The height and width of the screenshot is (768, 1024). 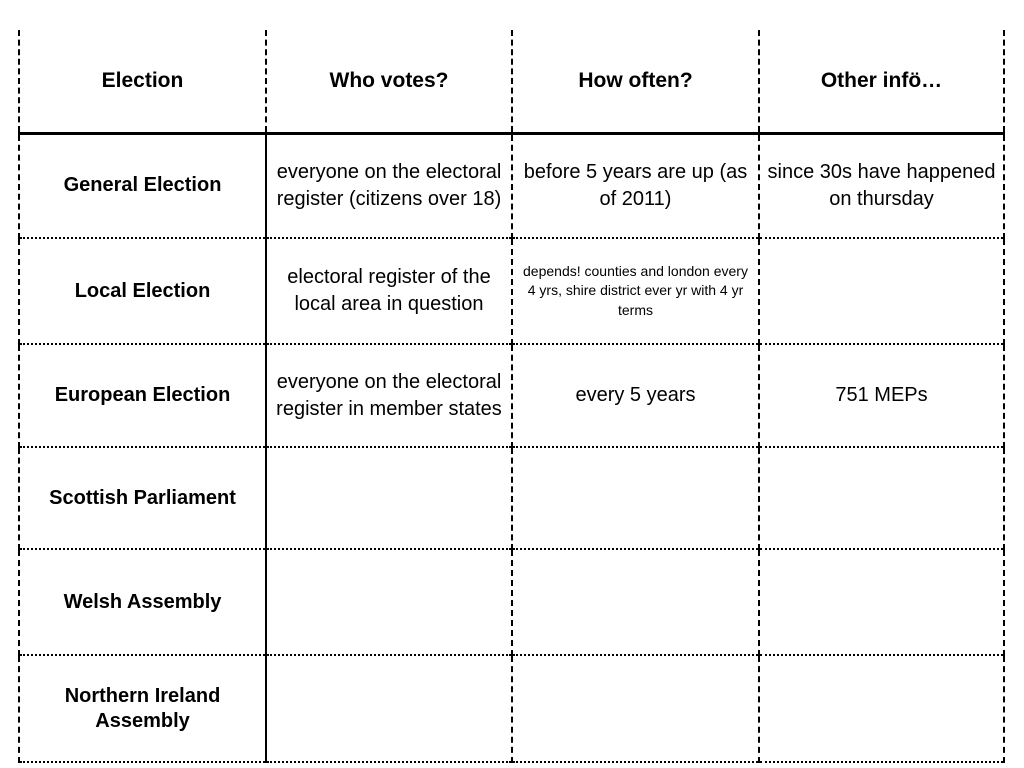 I want to click on table-row: Scottish Parliament, so click(x=511, y=498).